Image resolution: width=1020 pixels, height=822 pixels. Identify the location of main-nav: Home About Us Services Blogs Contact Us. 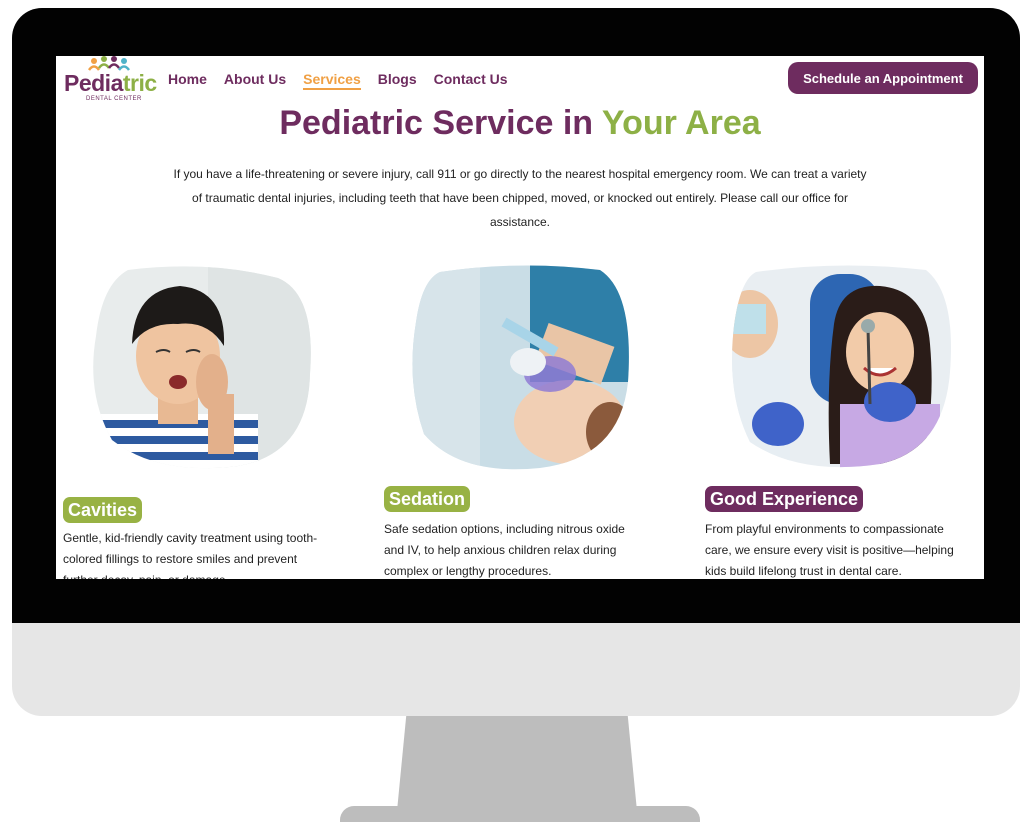
(338, 80).